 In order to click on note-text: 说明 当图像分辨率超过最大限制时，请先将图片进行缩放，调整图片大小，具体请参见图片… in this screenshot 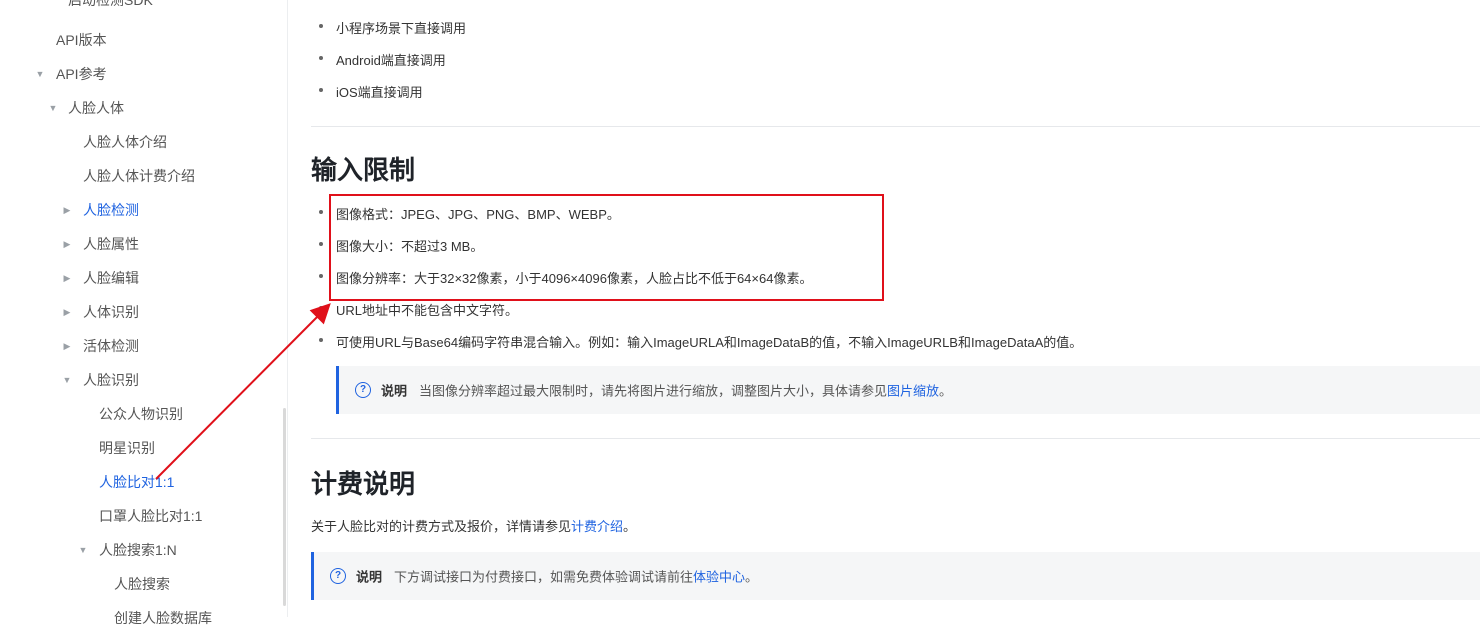, I will do `click(666, 390)`.